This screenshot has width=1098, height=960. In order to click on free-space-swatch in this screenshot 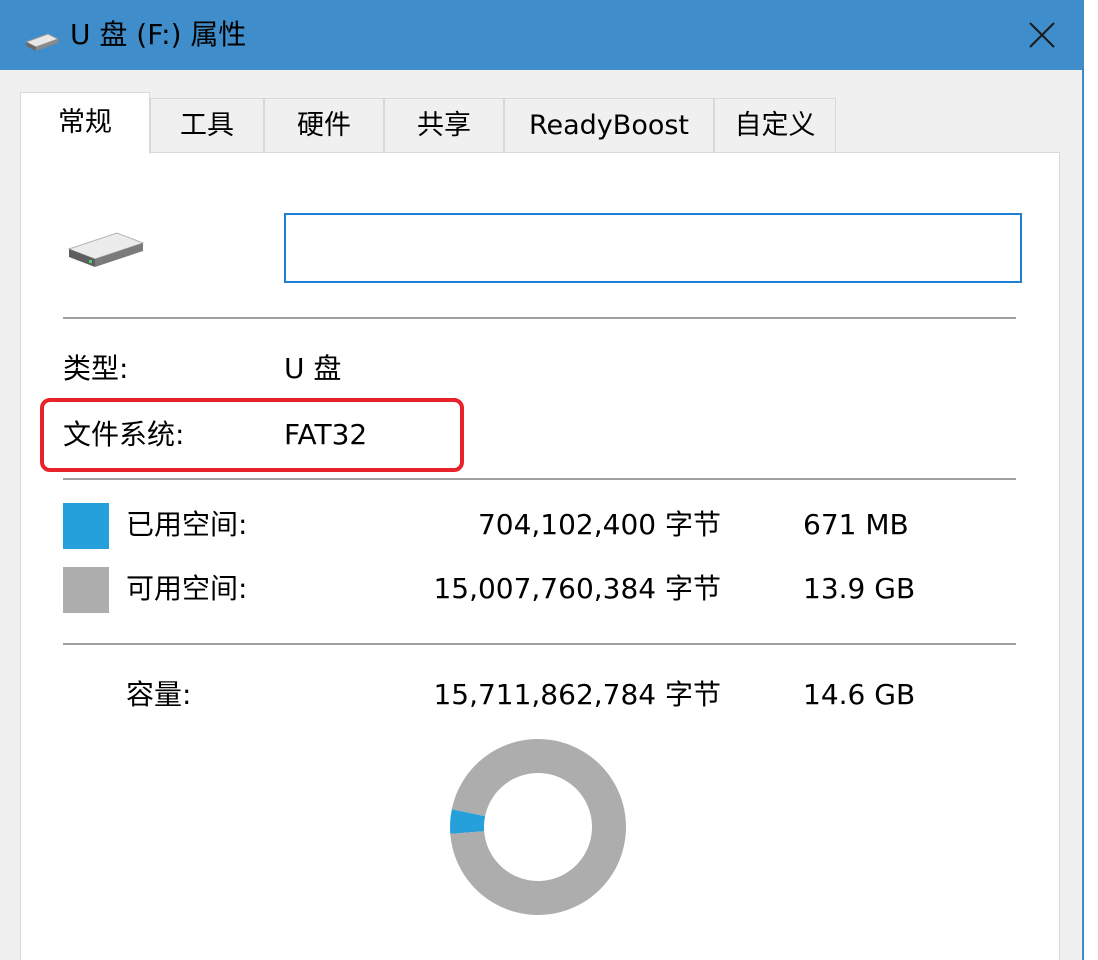, I will do `click(86, 590)`.